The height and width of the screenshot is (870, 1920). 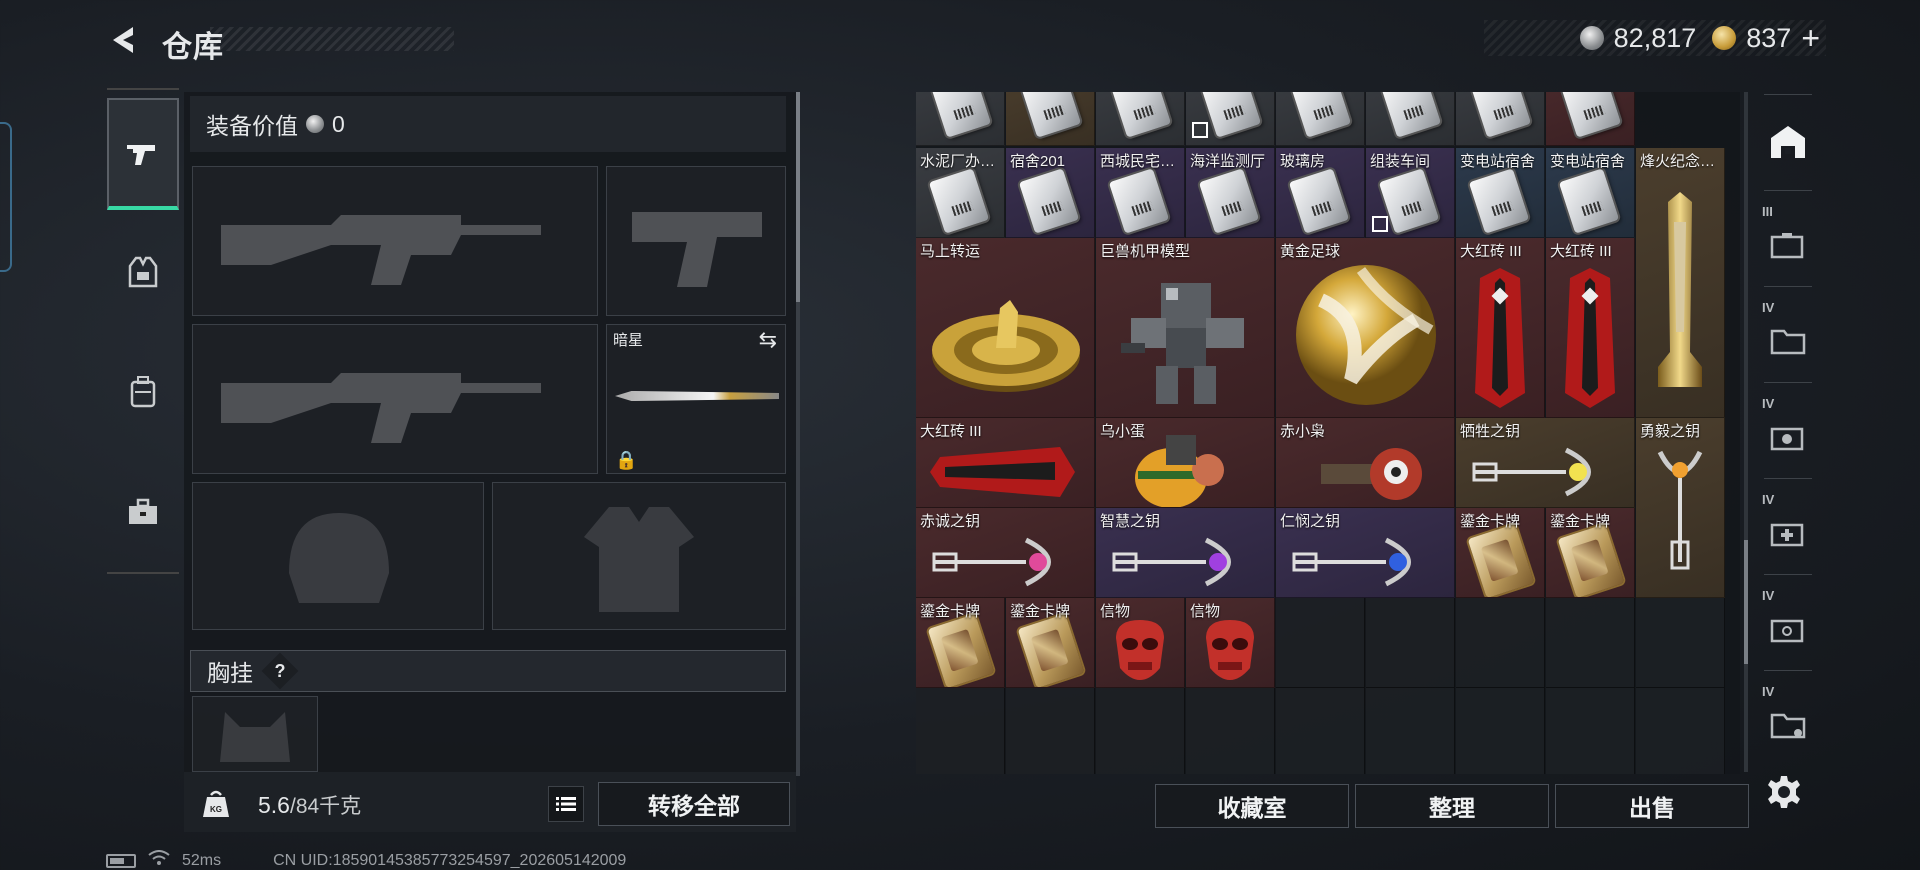 What do you see at coordinates (338, 123) in the screenshot?
I see `equipment-value: 0` at bounding box center [338, 123].